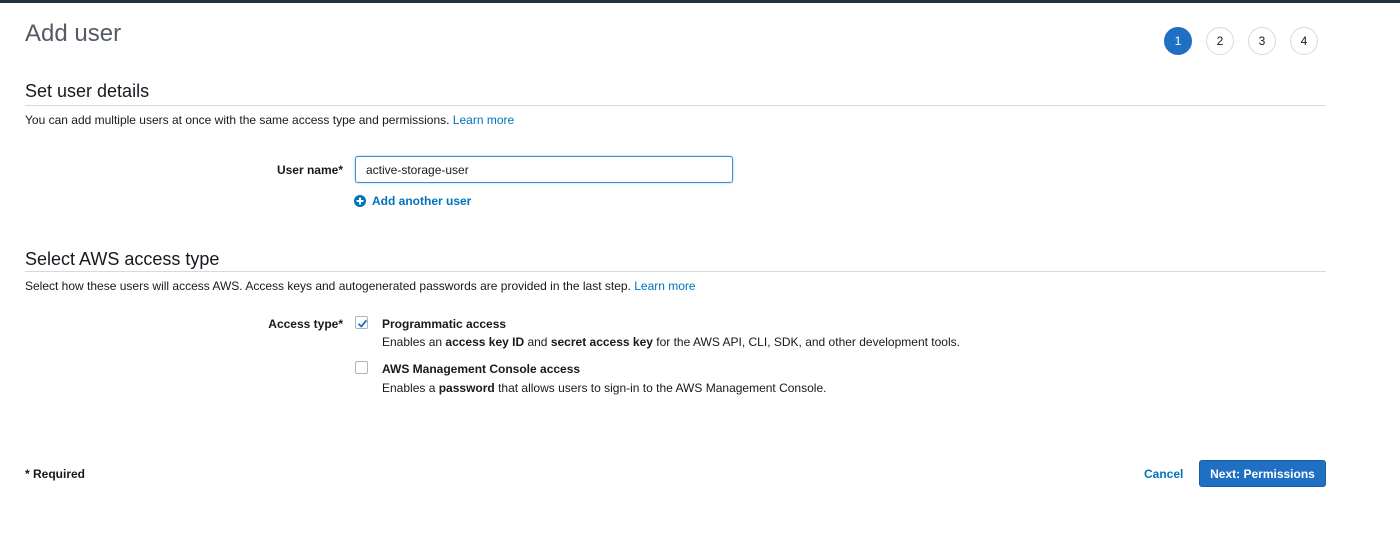 This screenshot has width=1400, height=542. I want to click on step-3: 3, so click(1262, 41).